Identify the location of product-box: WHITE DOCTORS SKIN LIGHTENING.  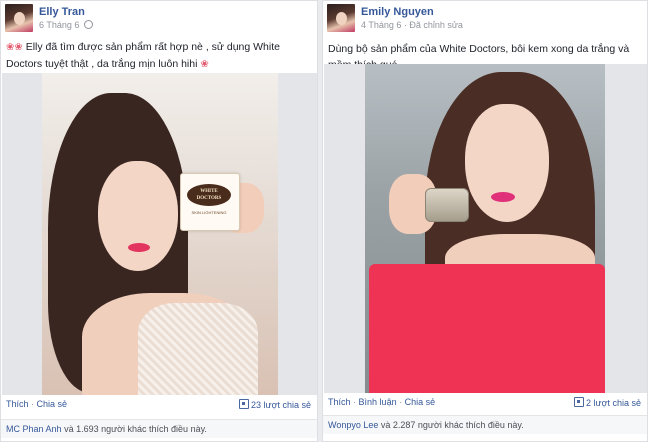
(210, 202).